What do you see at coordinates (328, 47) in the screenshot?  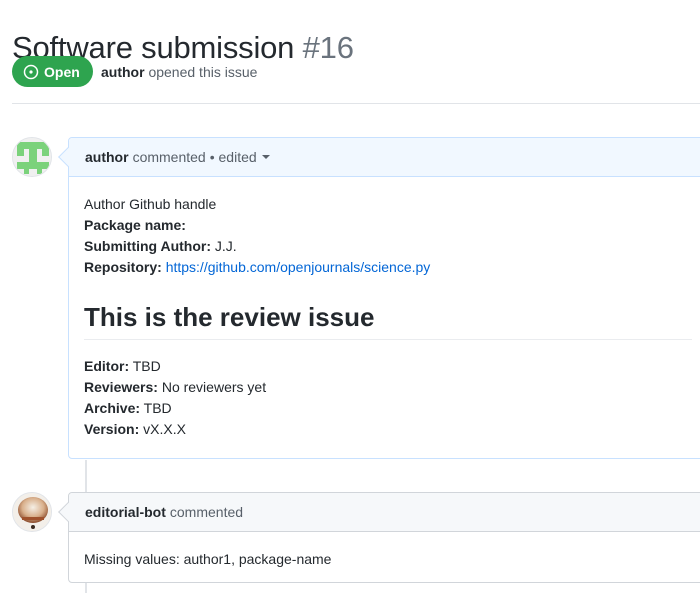 I see `issue-number: #16` at bounding box center [328, 47].